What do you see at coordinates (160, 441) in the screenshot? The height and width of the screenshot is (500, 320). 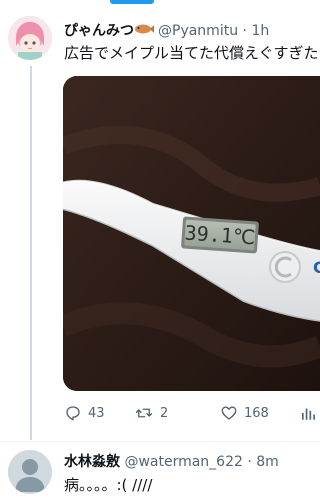 I see `tweet-divider` at bounding box center [160, 441].